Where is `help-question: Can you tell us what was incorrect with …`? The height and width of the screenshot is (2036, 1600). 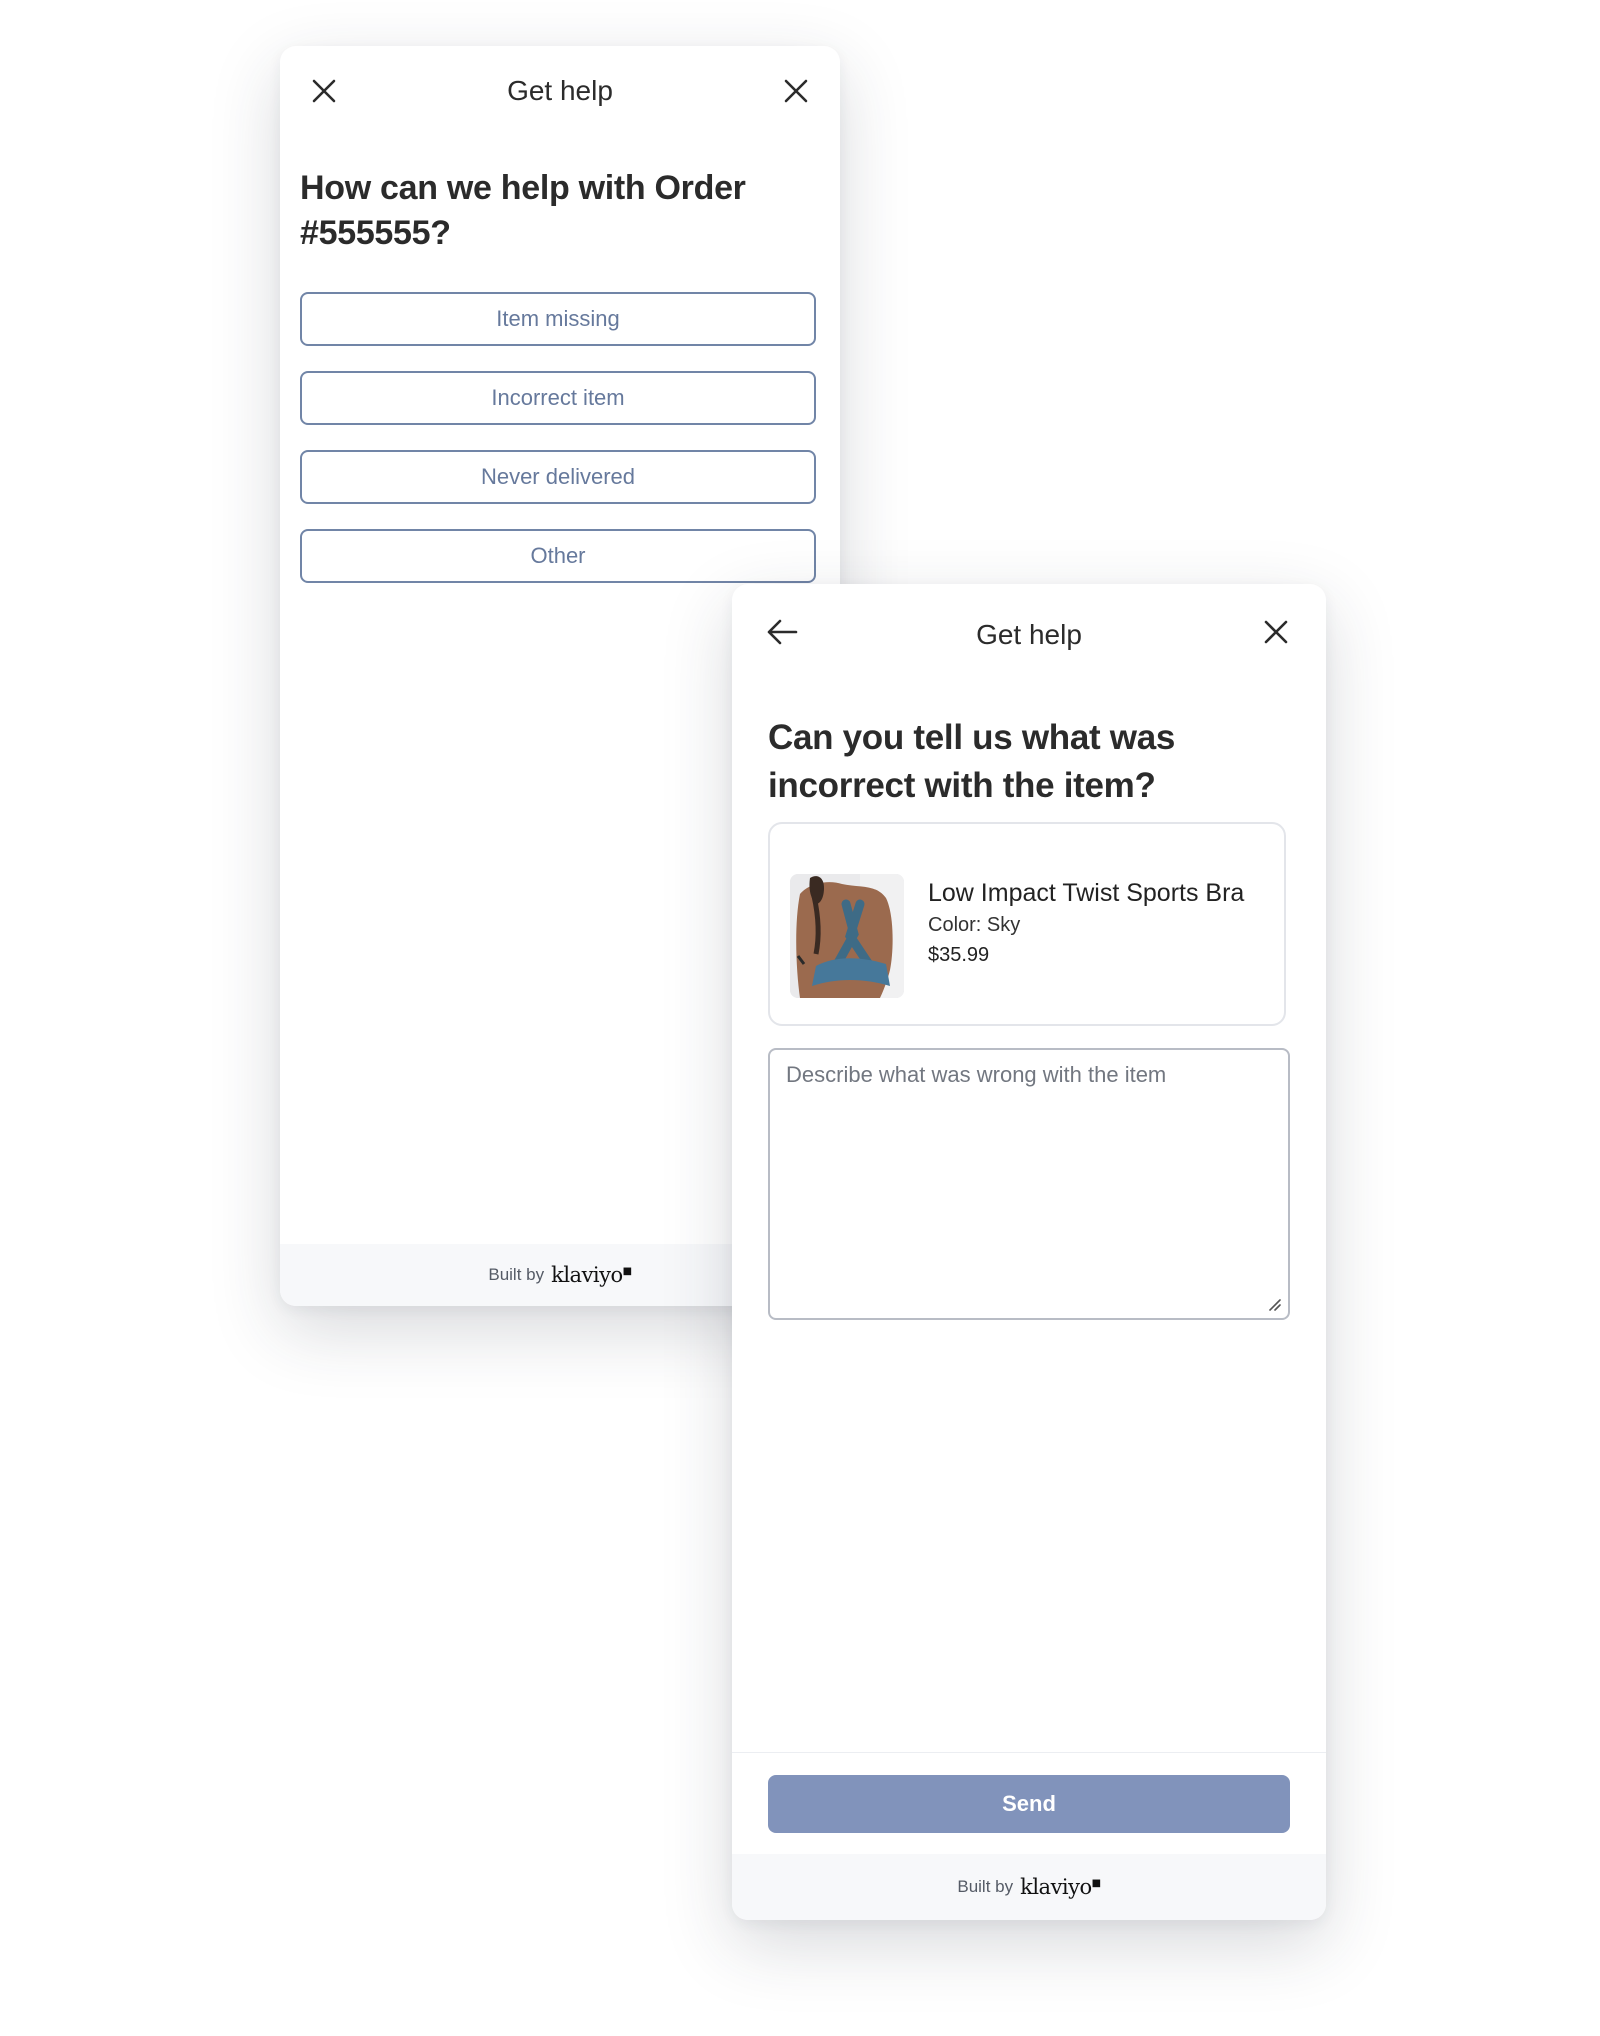
help-question: Can you tell us what was incorrect with … is located at coordinates (972, 761).